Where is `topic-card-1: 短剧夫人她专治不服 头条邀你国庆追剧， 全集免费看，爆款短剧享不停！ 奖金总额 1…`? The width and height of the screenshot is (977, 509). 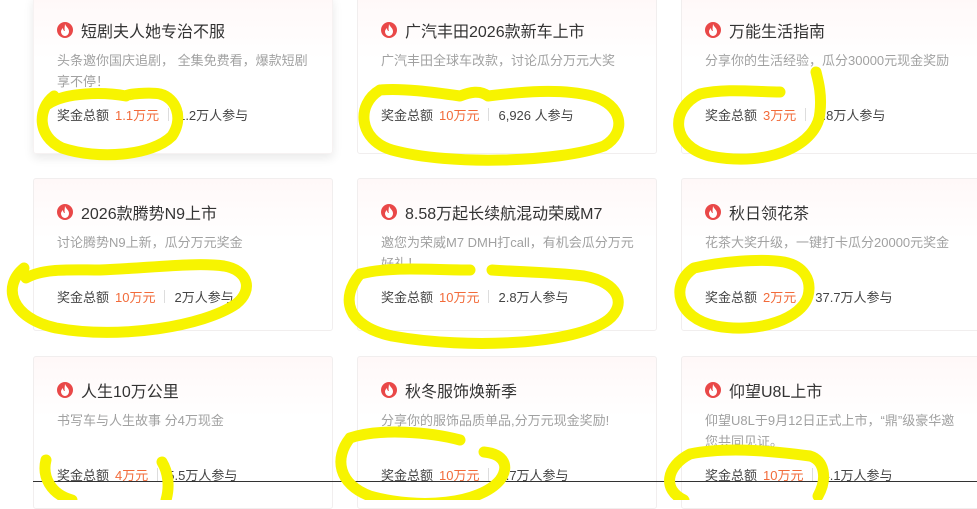 topic-card-1: 短剧夫人她专治不服 头条邀你国庆追剧， 全集免费看，爆款短剧享不停！ 奖金总额 1… is located at coordinates (183, 77).